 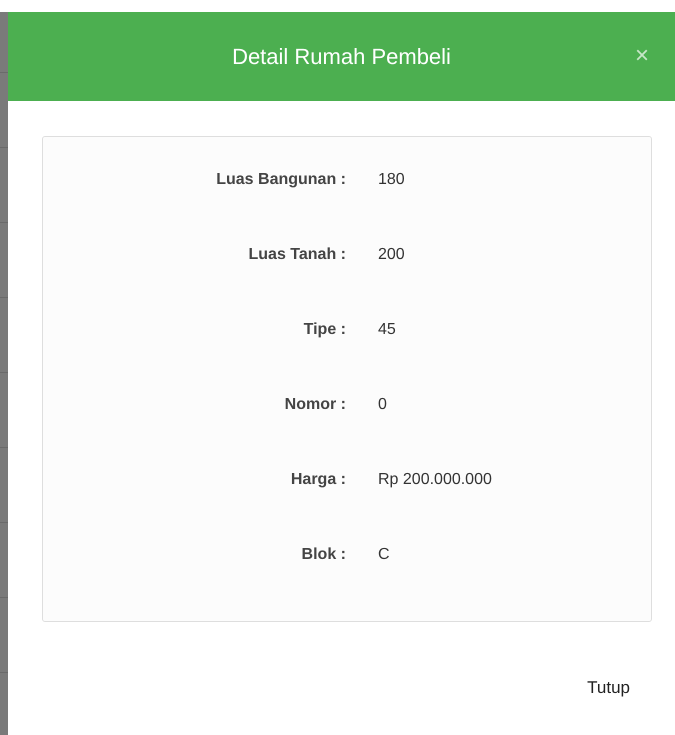 What do you see at coordinates (391, 180) in the screenshot?
I see `detail-value: 180` at bounding box center [391, 180].